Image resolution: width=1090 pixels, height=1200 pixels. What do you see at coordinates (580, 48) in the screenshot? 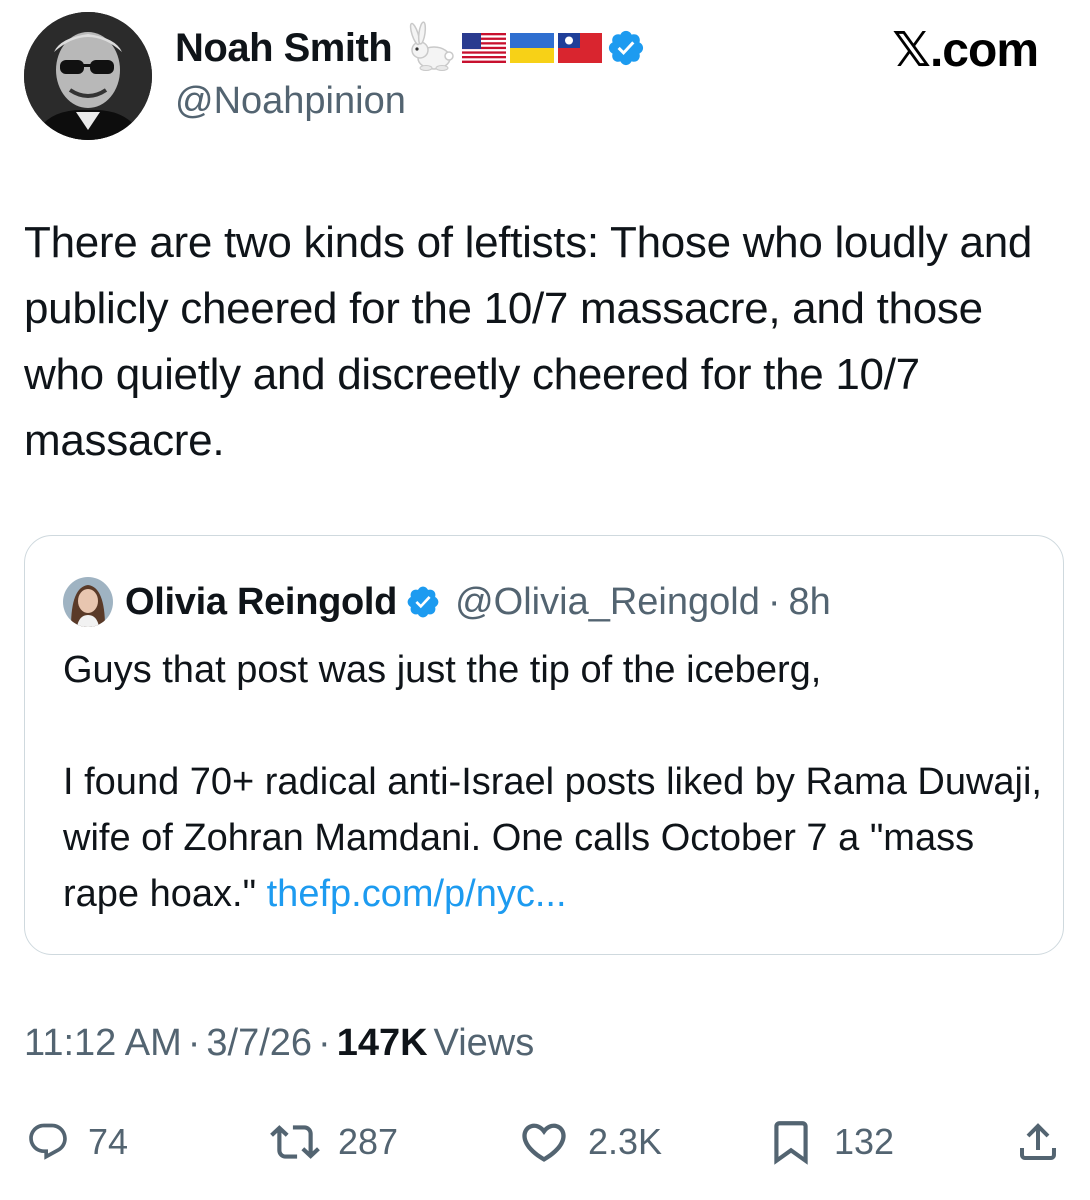
I see `flag-tw-icon` at bounding box center [580, 48].